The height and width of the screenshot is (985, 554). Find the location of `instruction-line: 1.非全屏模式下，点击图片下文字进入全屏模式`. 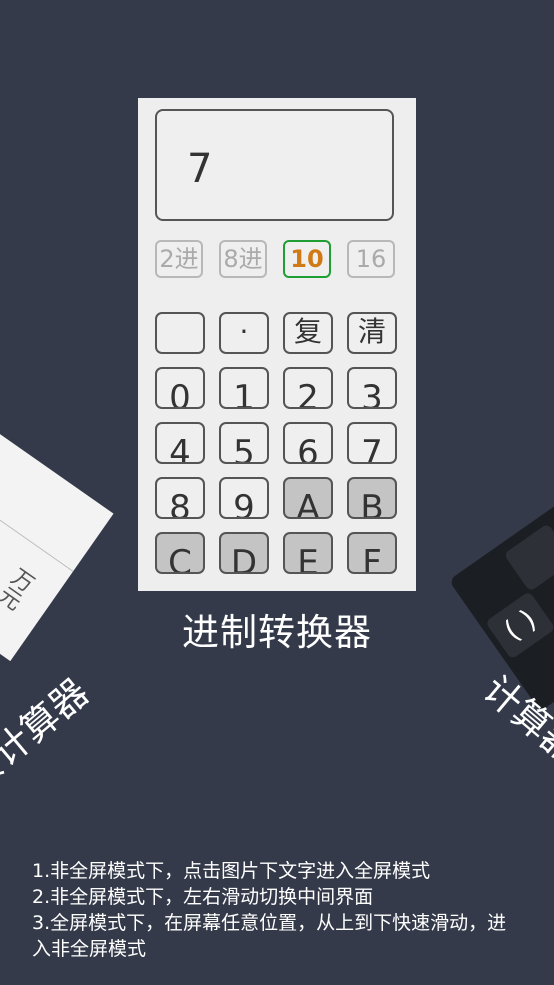

instruction-line: 1.非全屏模式下，点击图片下文字进入全屏模式 is located at coordinates (231, 871).